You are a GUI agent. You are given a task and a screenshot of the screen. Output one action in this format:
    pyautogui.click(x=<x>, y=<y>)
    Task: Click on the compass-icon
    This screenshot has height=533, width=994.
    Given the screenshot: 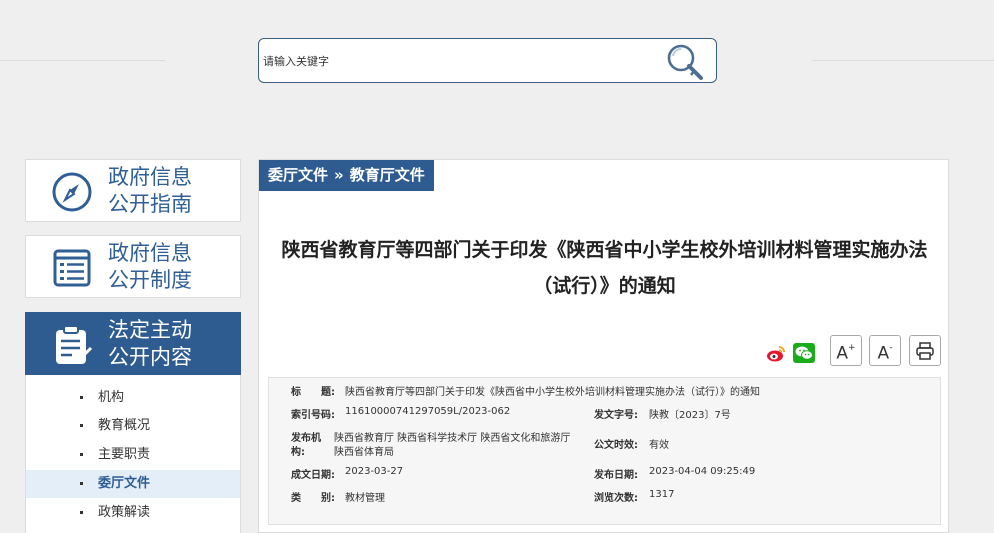 What is the action you would take?
    pyautogui.click(x=72, y=192)
    